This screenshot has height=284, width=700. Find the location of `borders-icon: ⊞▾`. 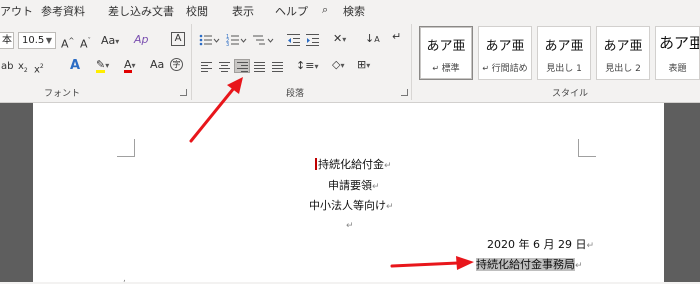

borders-icon: ⊞▾ is located at coordinates (363, 65).